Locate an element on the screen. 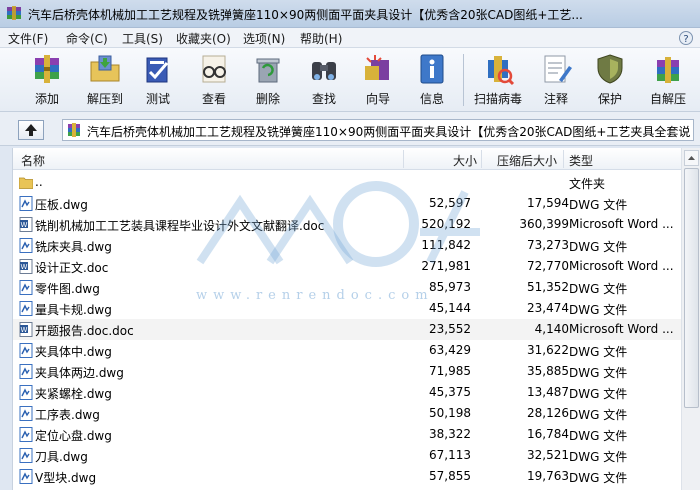  extract-to-button: 解压到 is located at coordinates (105, 80).